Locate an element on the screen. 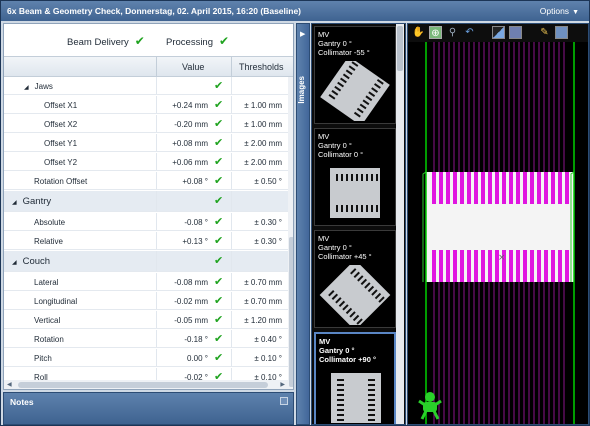  magnify-icon: ⚲ is located at coordinates (452, 32).